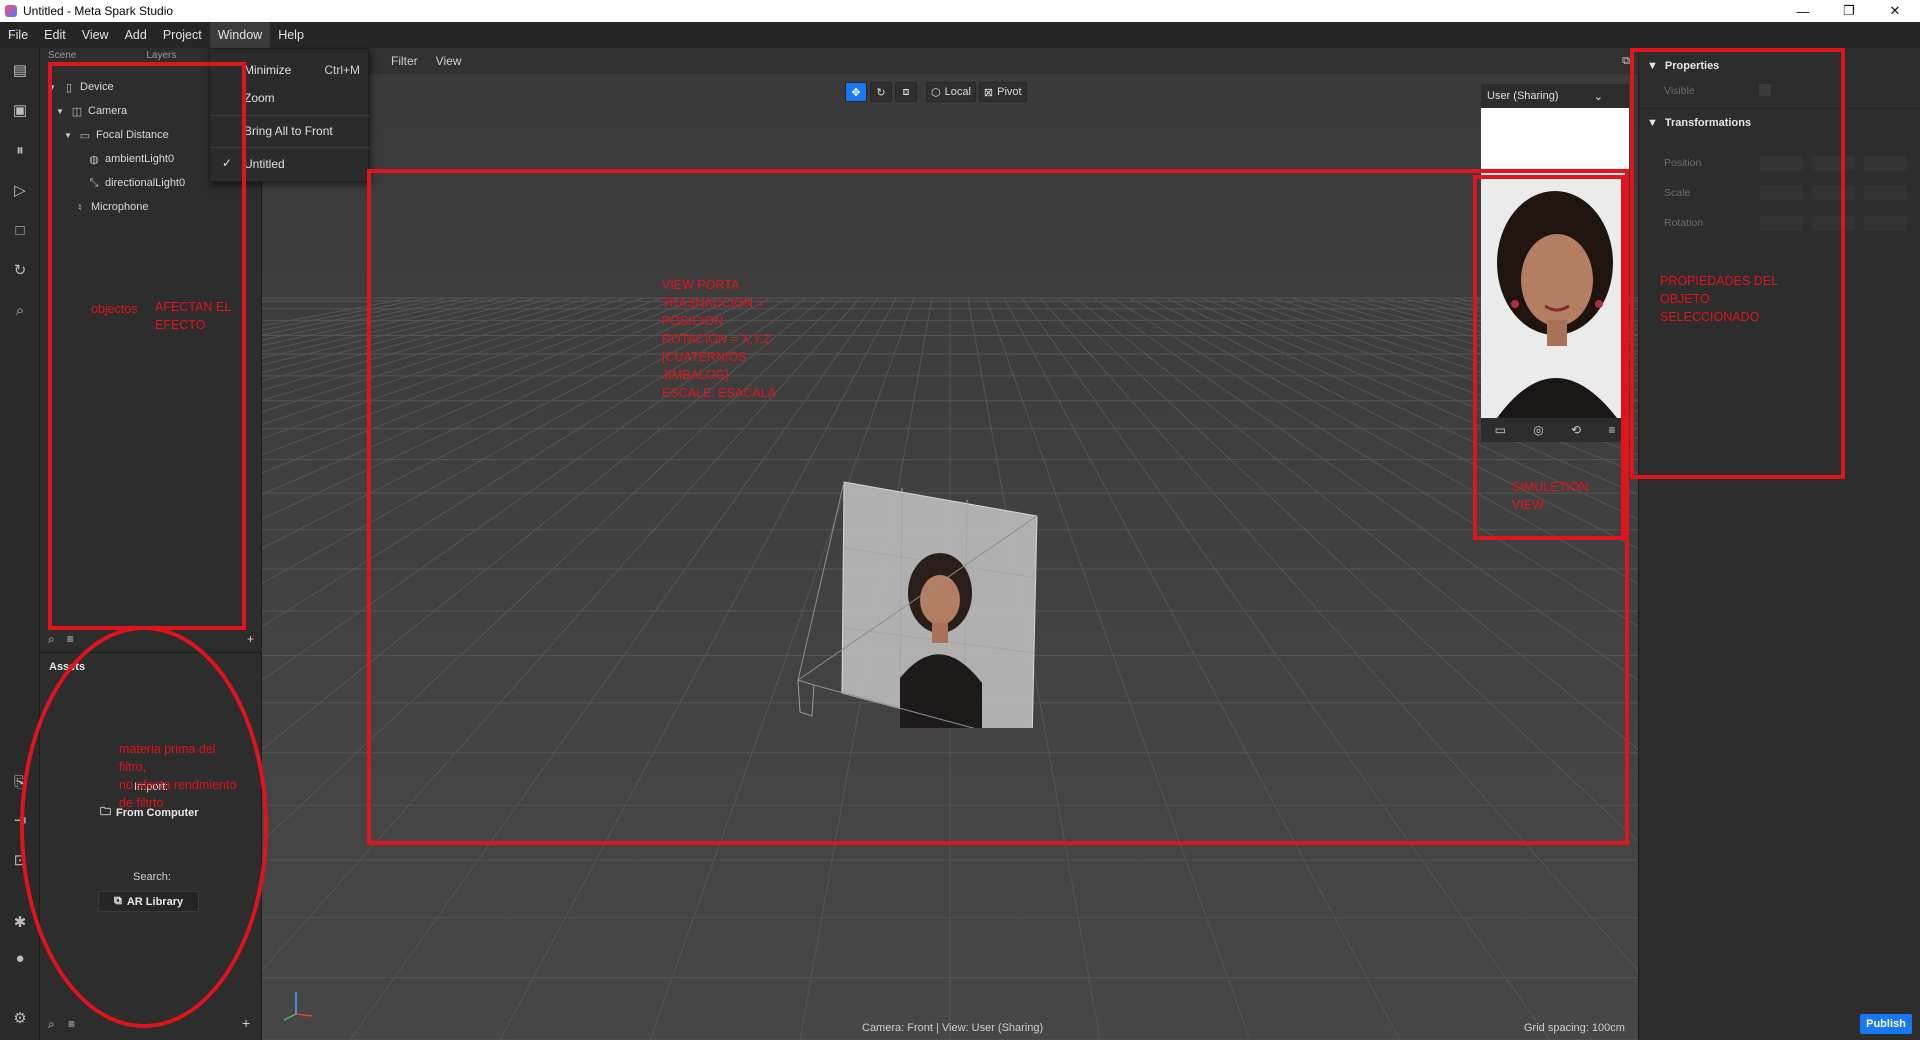  I want to click on menu-add: Add, so click(136, 35).